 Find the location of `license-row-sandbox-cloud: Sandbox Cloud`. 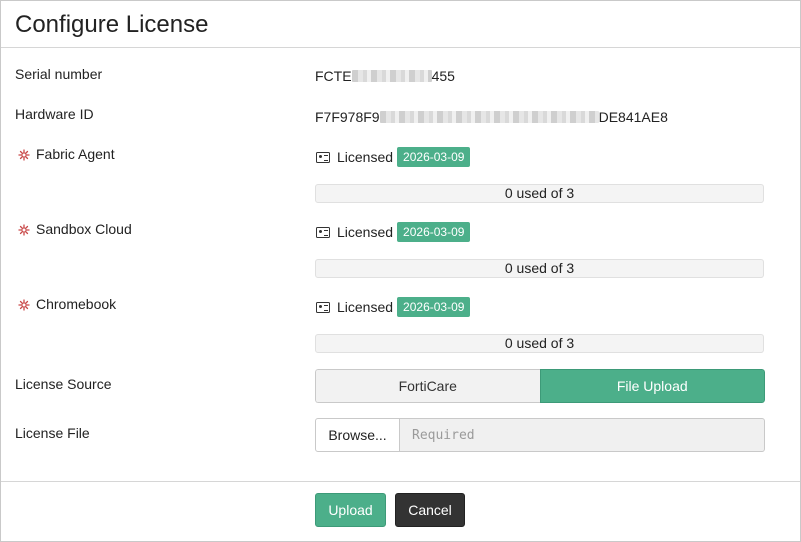

license-row-sandbox-cloud: Sandbox Cloud is located at coordinates (73, 229).